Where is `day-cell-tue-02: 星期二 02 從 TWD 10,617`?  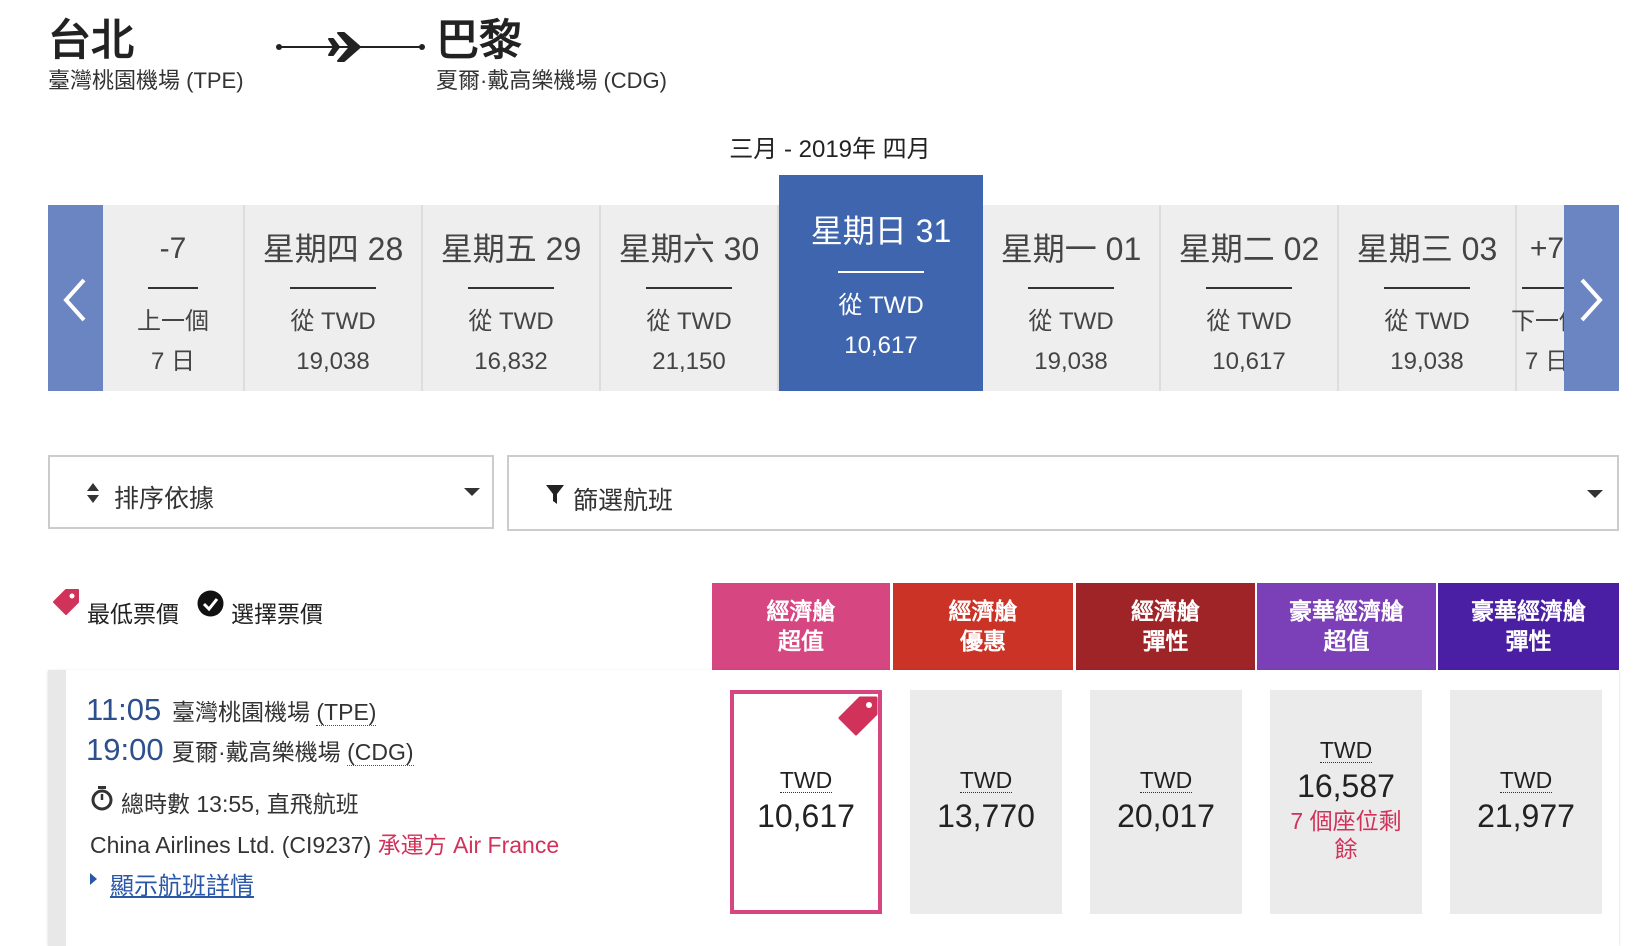
day-cell-tue-02: 星期二 02 從 TWD 10,617 is located at coordinates (1250, 298).